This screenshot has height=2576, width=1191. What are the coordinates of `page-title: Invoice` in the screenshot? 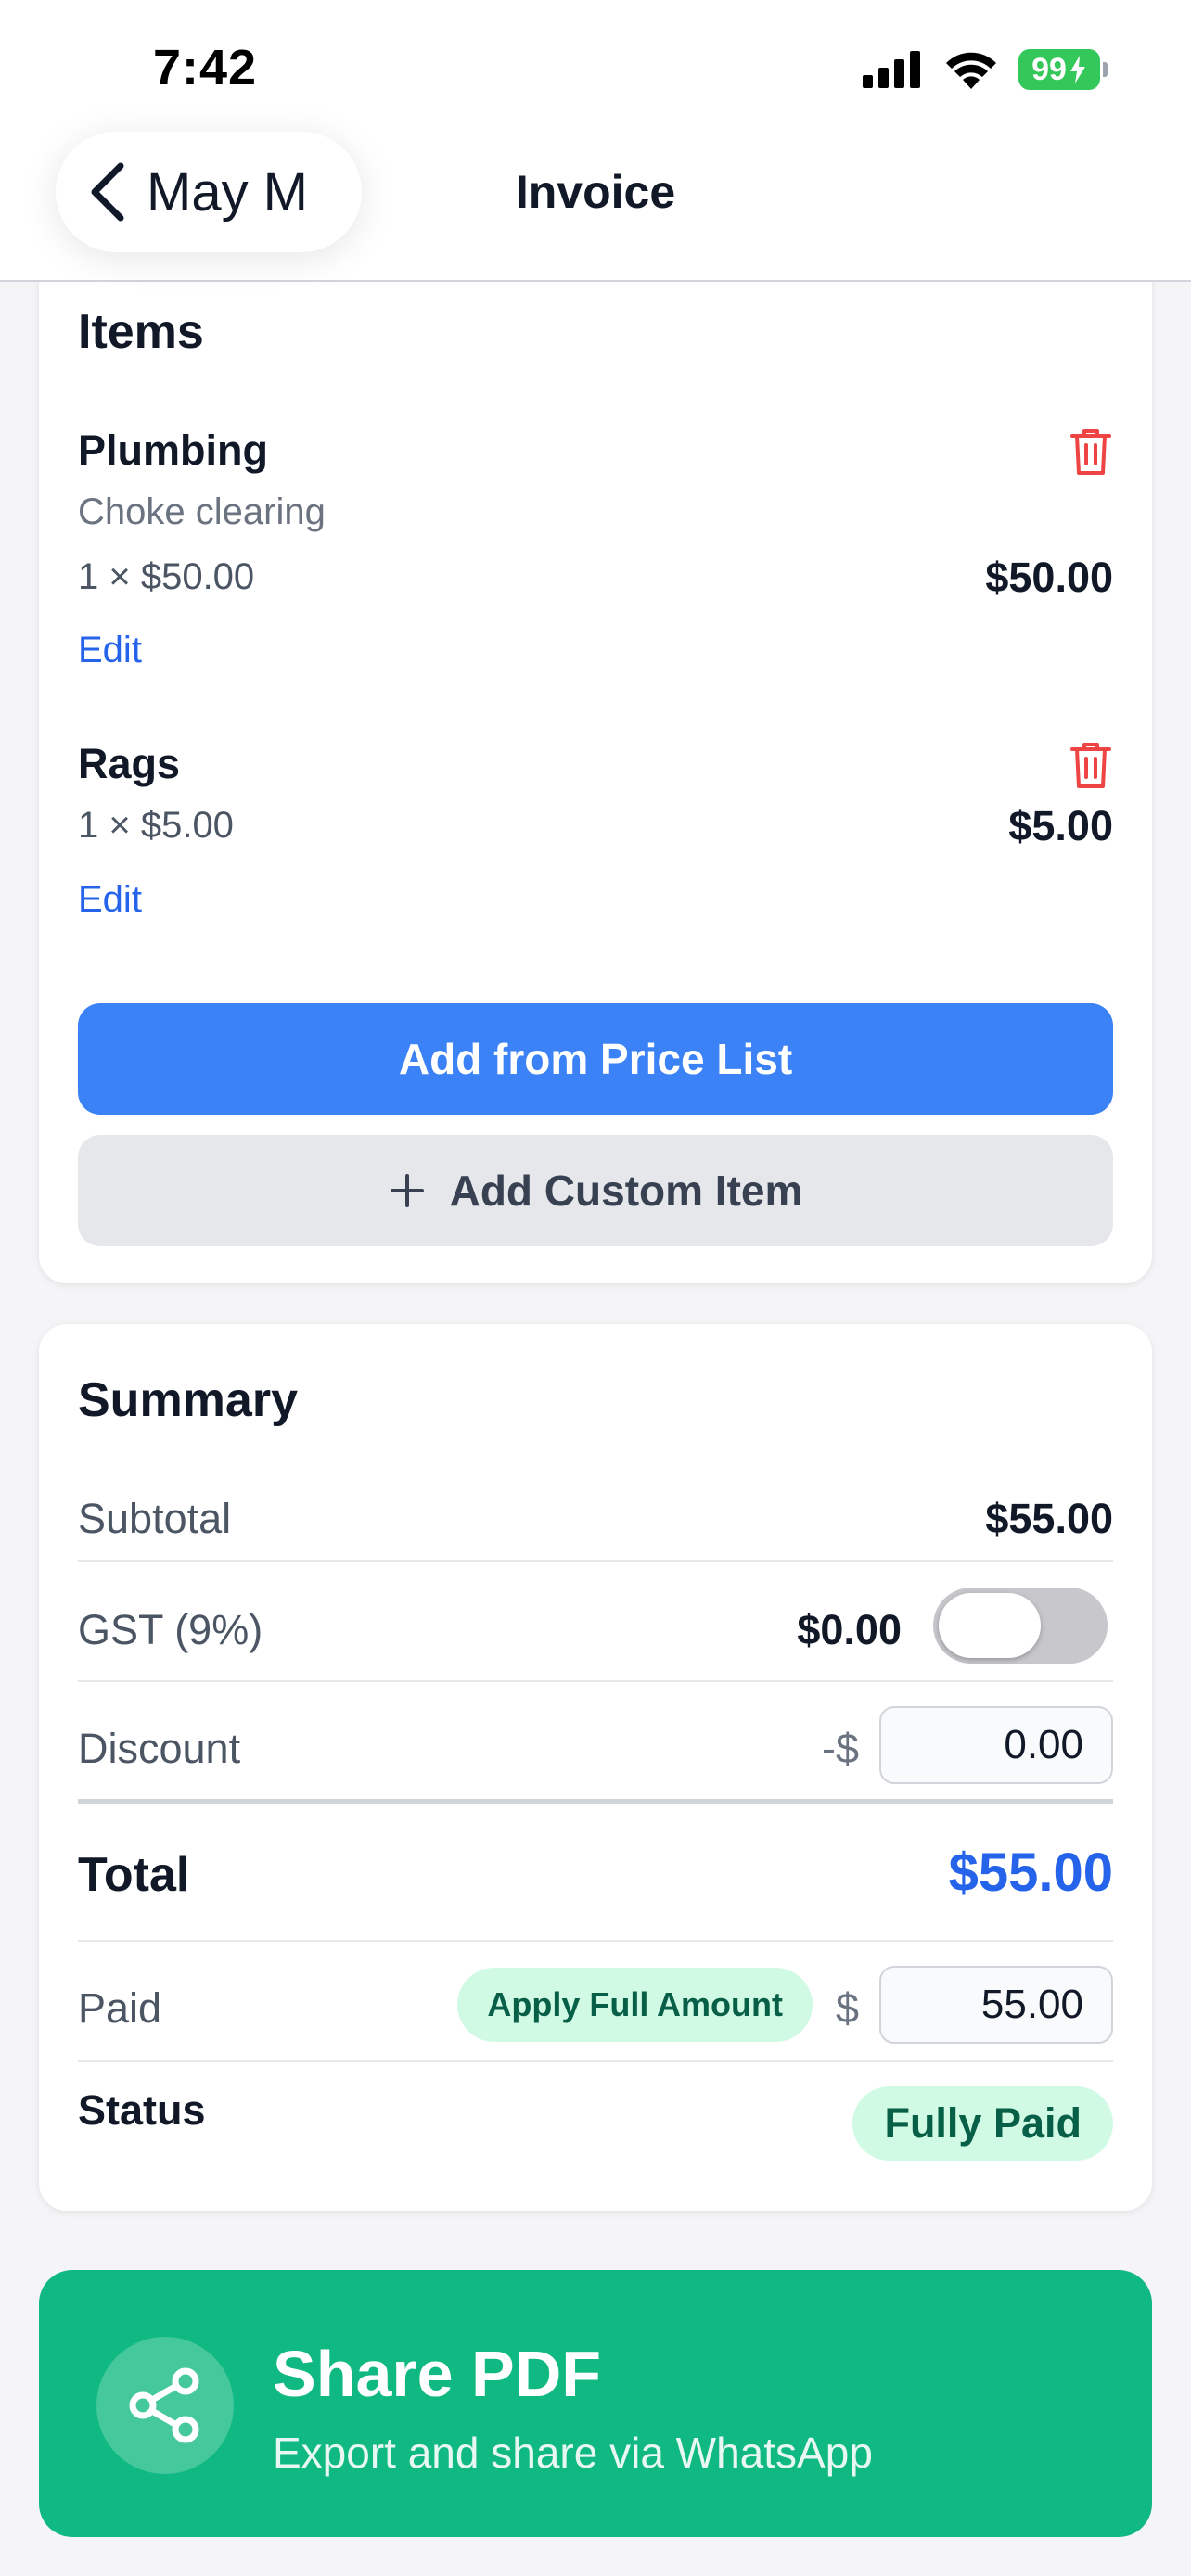 It's located at (595, 192).